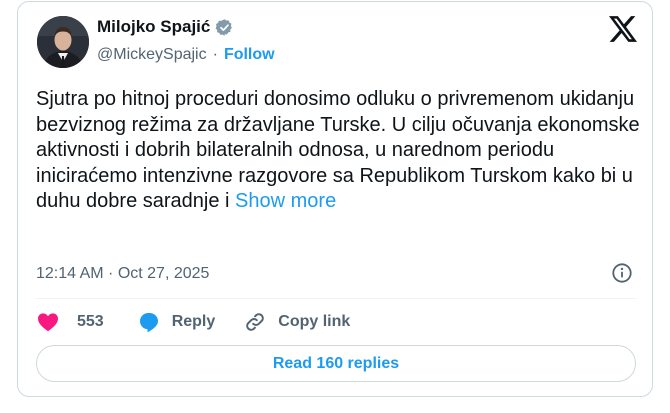 The height and width of the screenshot is (413, 670). I want to click on follow-button: Follow, so click(249, 55).